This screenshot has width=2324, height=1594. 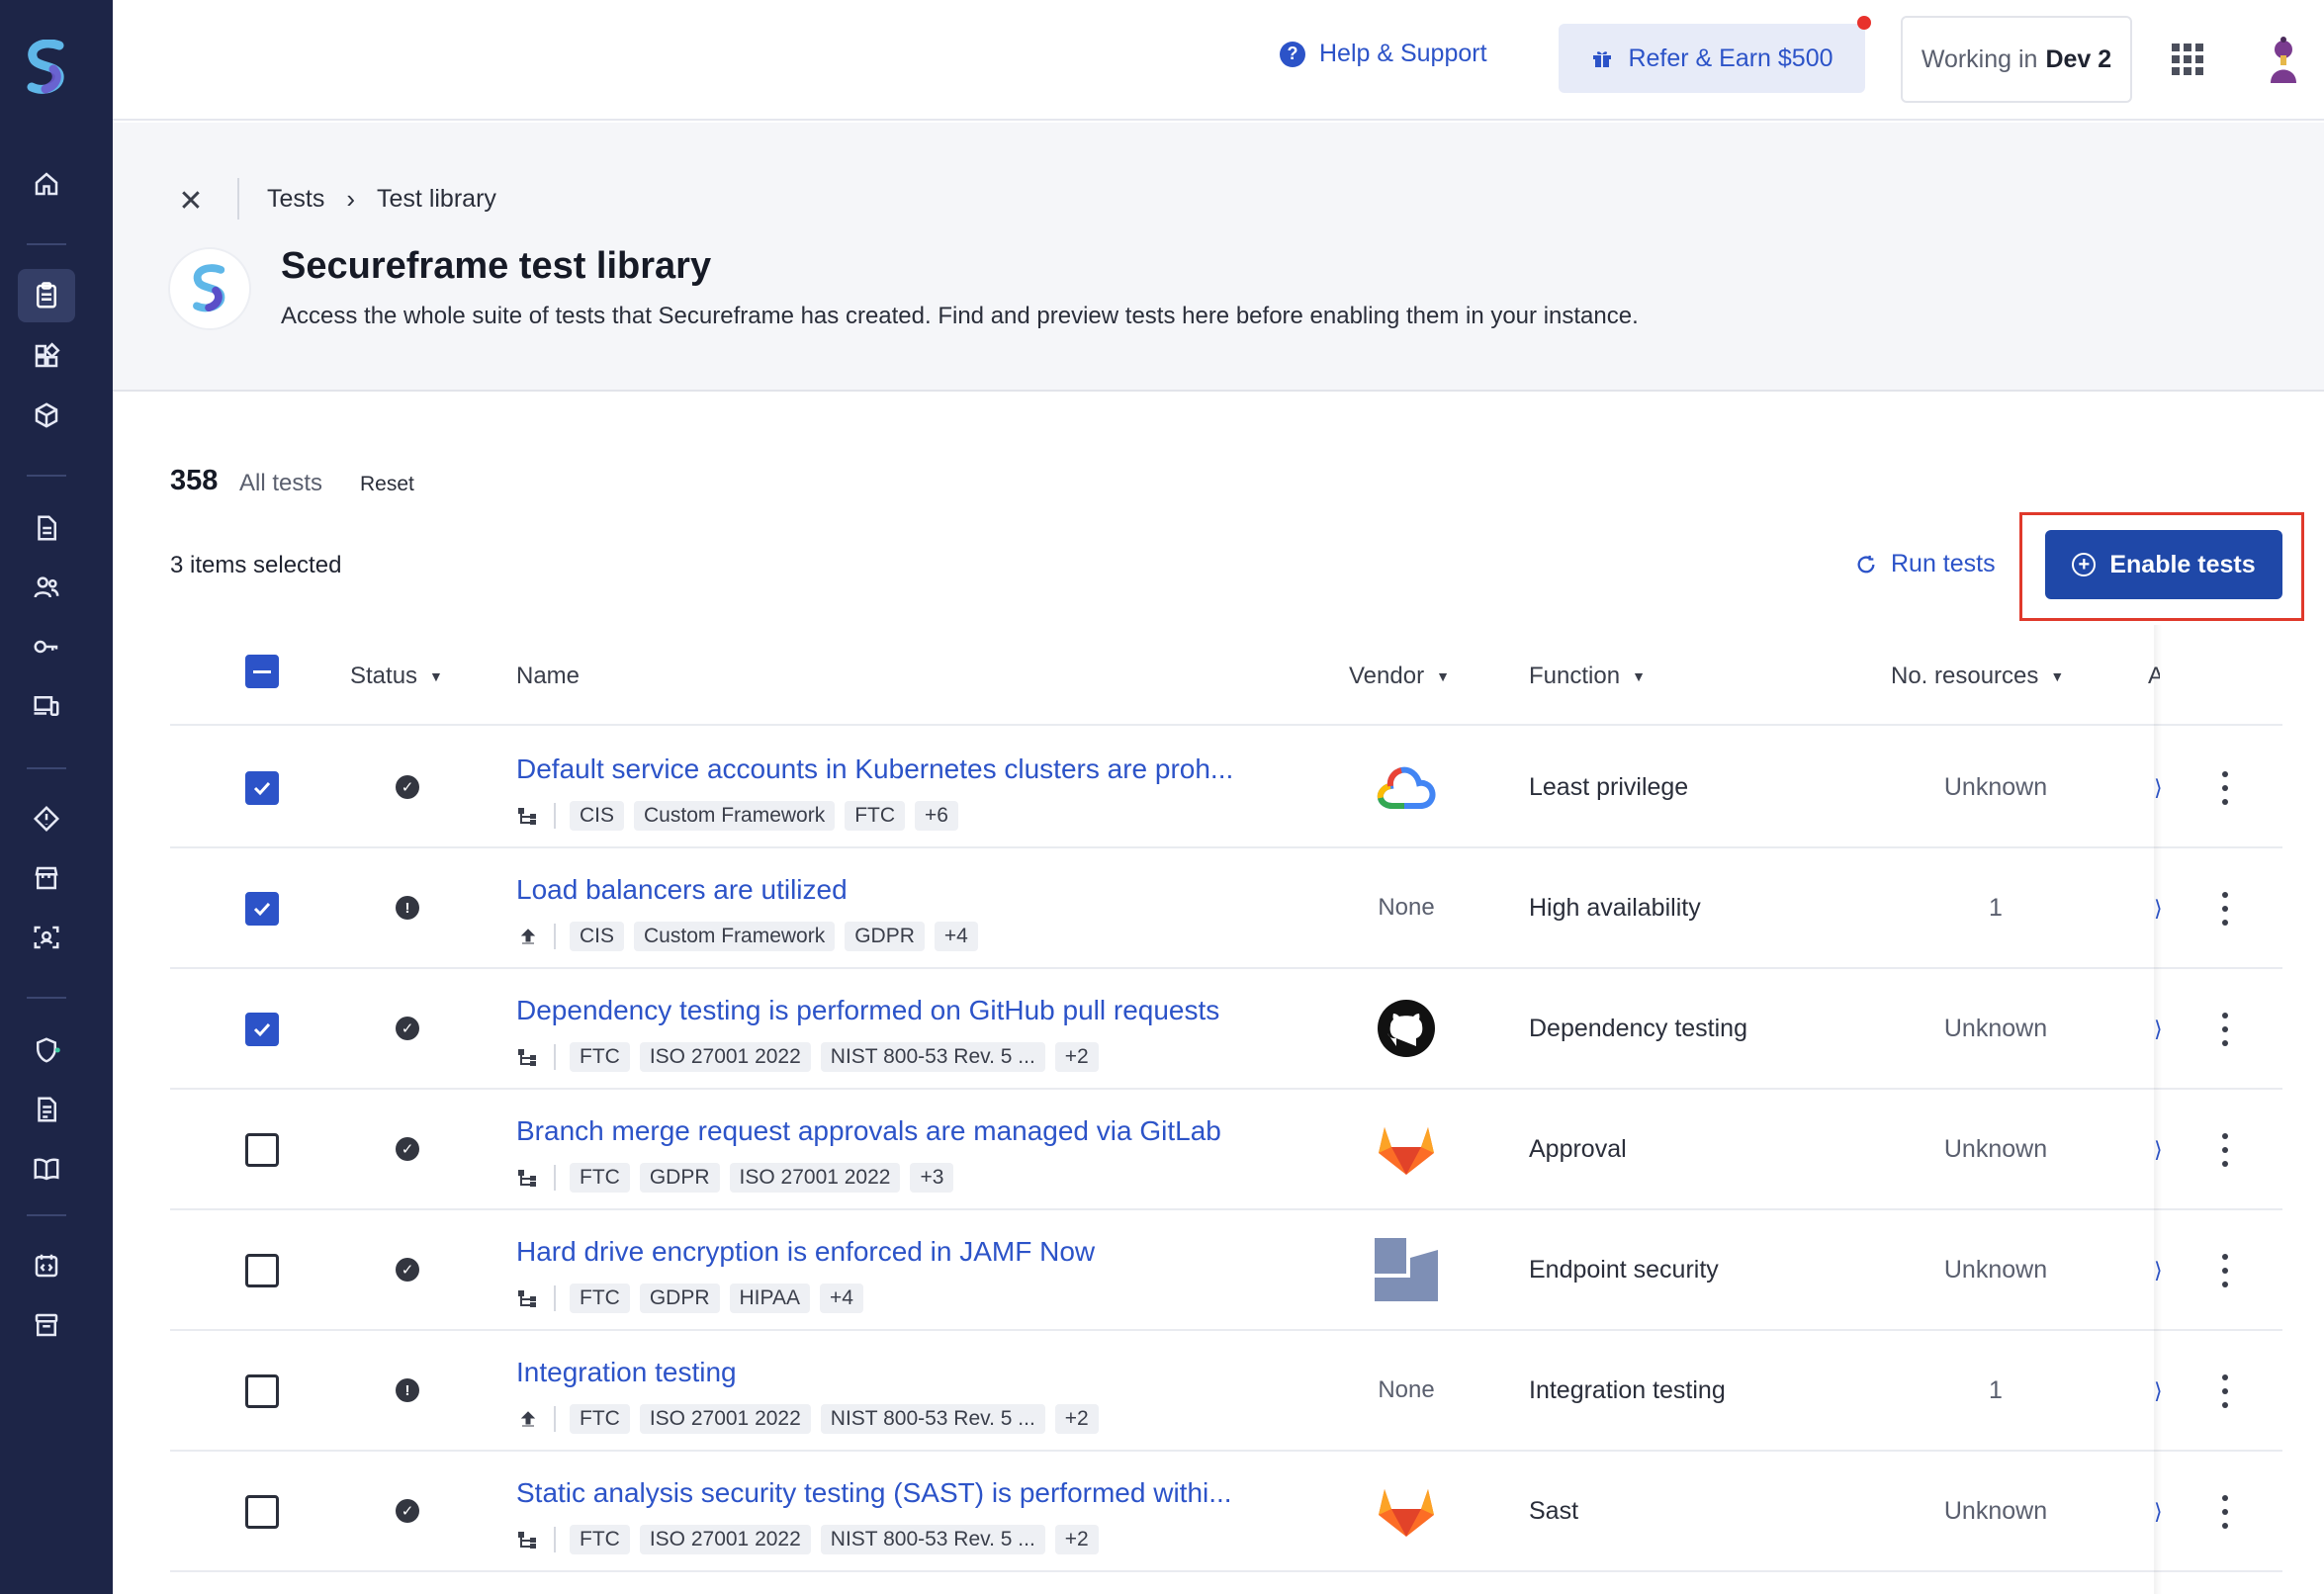 What do you see at coordinates (57, 797) in the screenshot?
I see `sidebar` at bounding box center [57, 797].